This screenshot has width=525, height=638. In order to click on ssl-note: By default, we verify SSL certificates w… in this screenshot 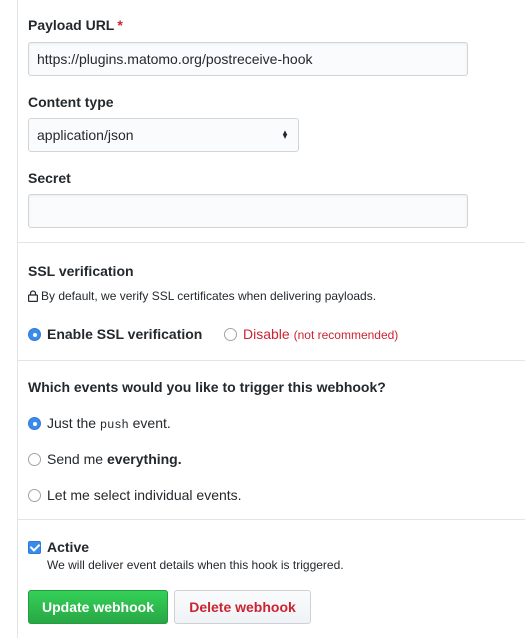, I will do `click(202, 296)`.